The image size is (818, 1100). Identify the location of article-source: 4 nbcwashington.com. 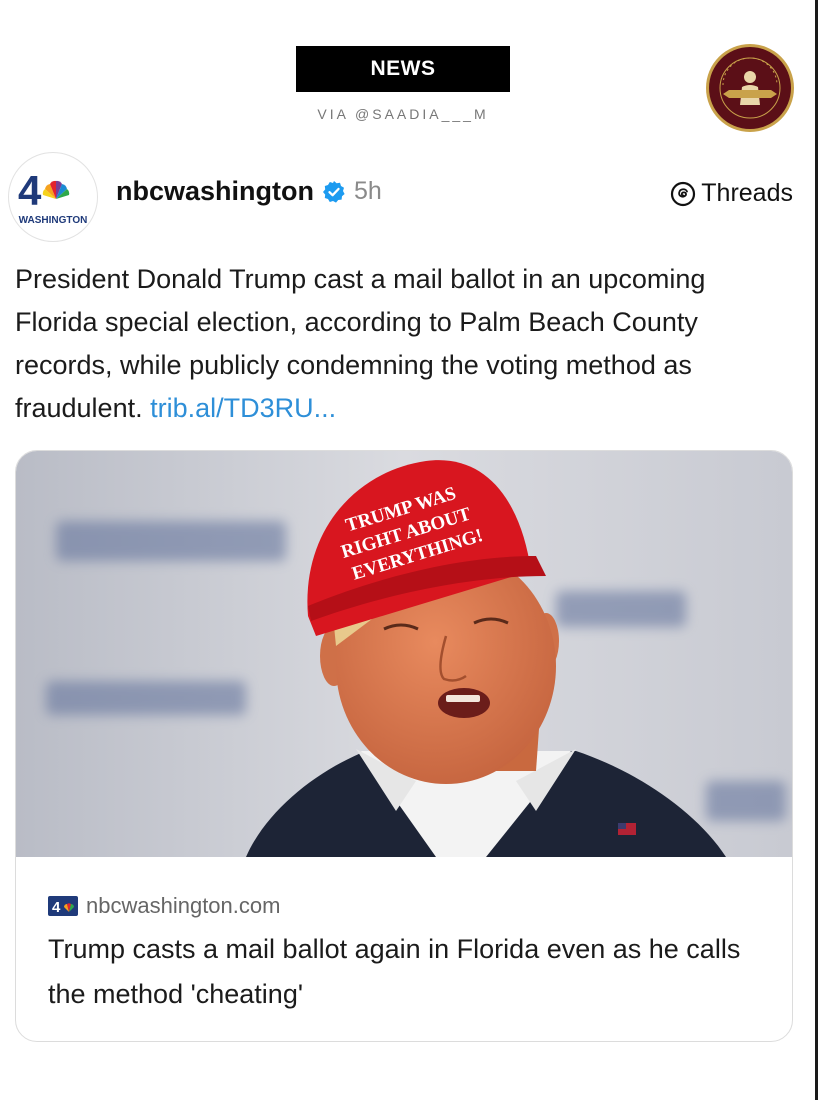
(164, 906).